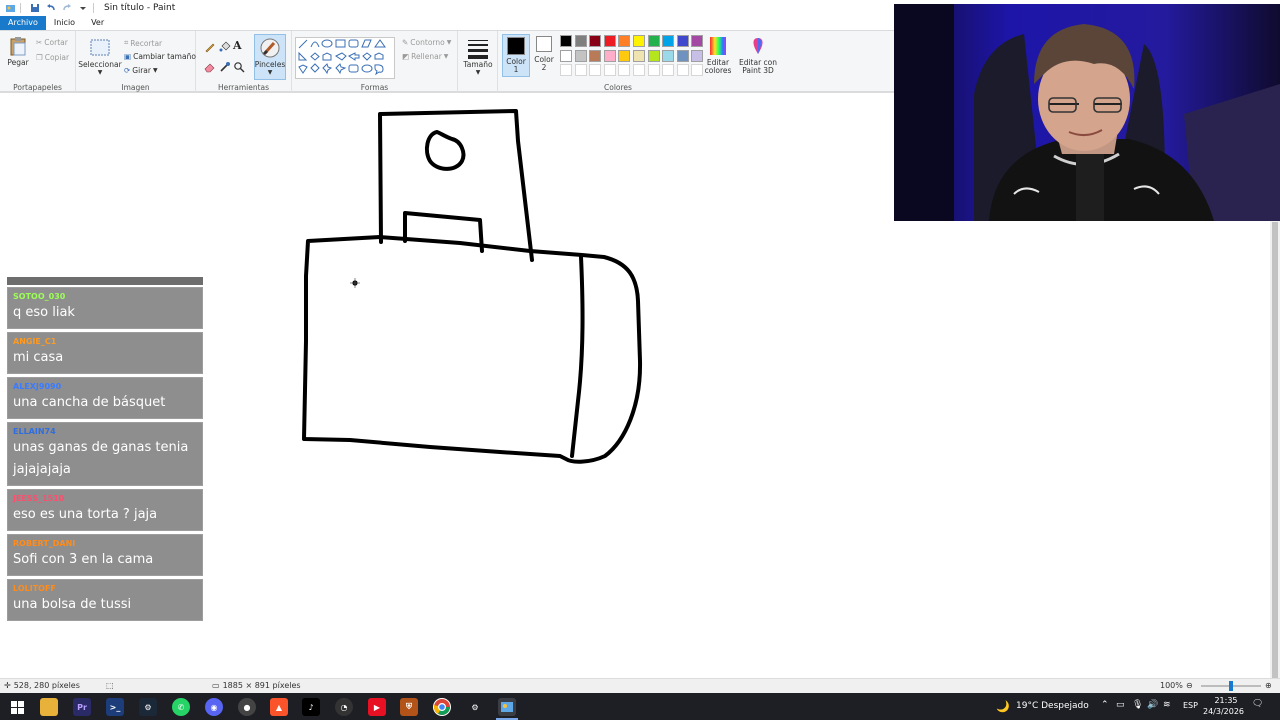  I want to click on fill-bucket-icon, so click(225, 47).